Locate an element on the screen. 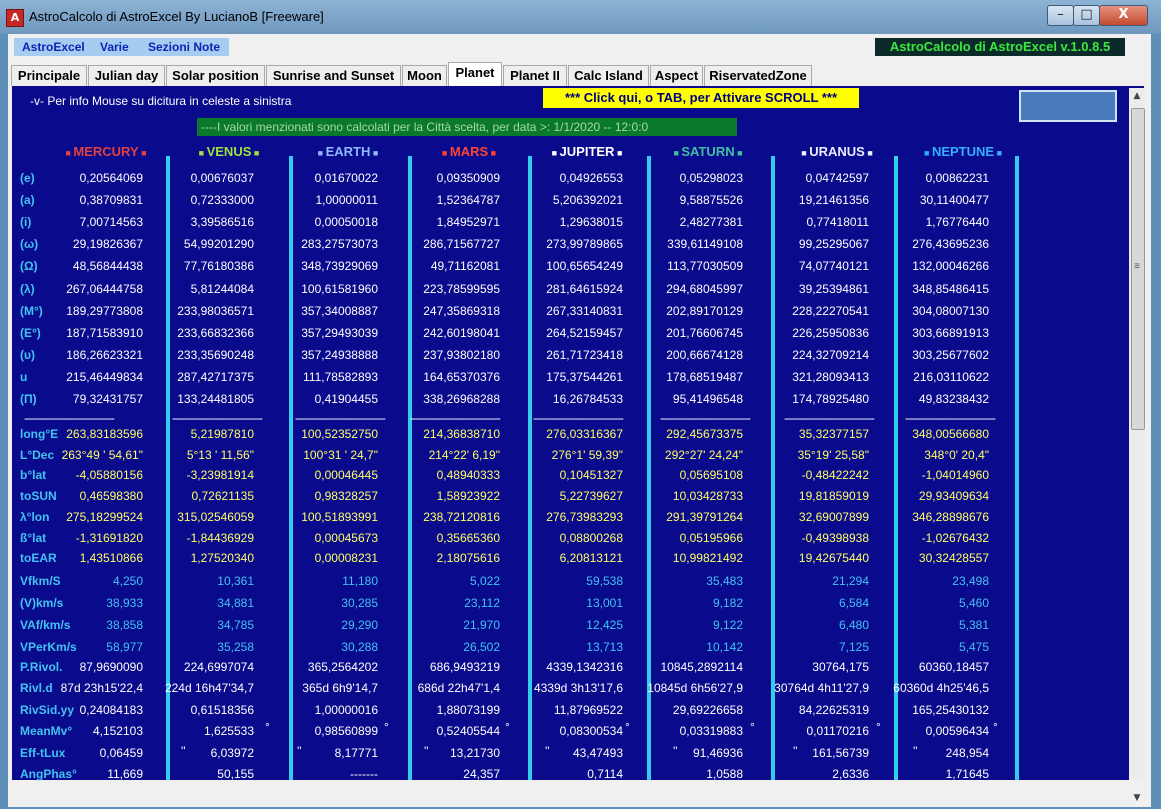 The height and width of the screenshot is (809, 1161). value-cell: 1,71645 is located at coordinates (967, 774).